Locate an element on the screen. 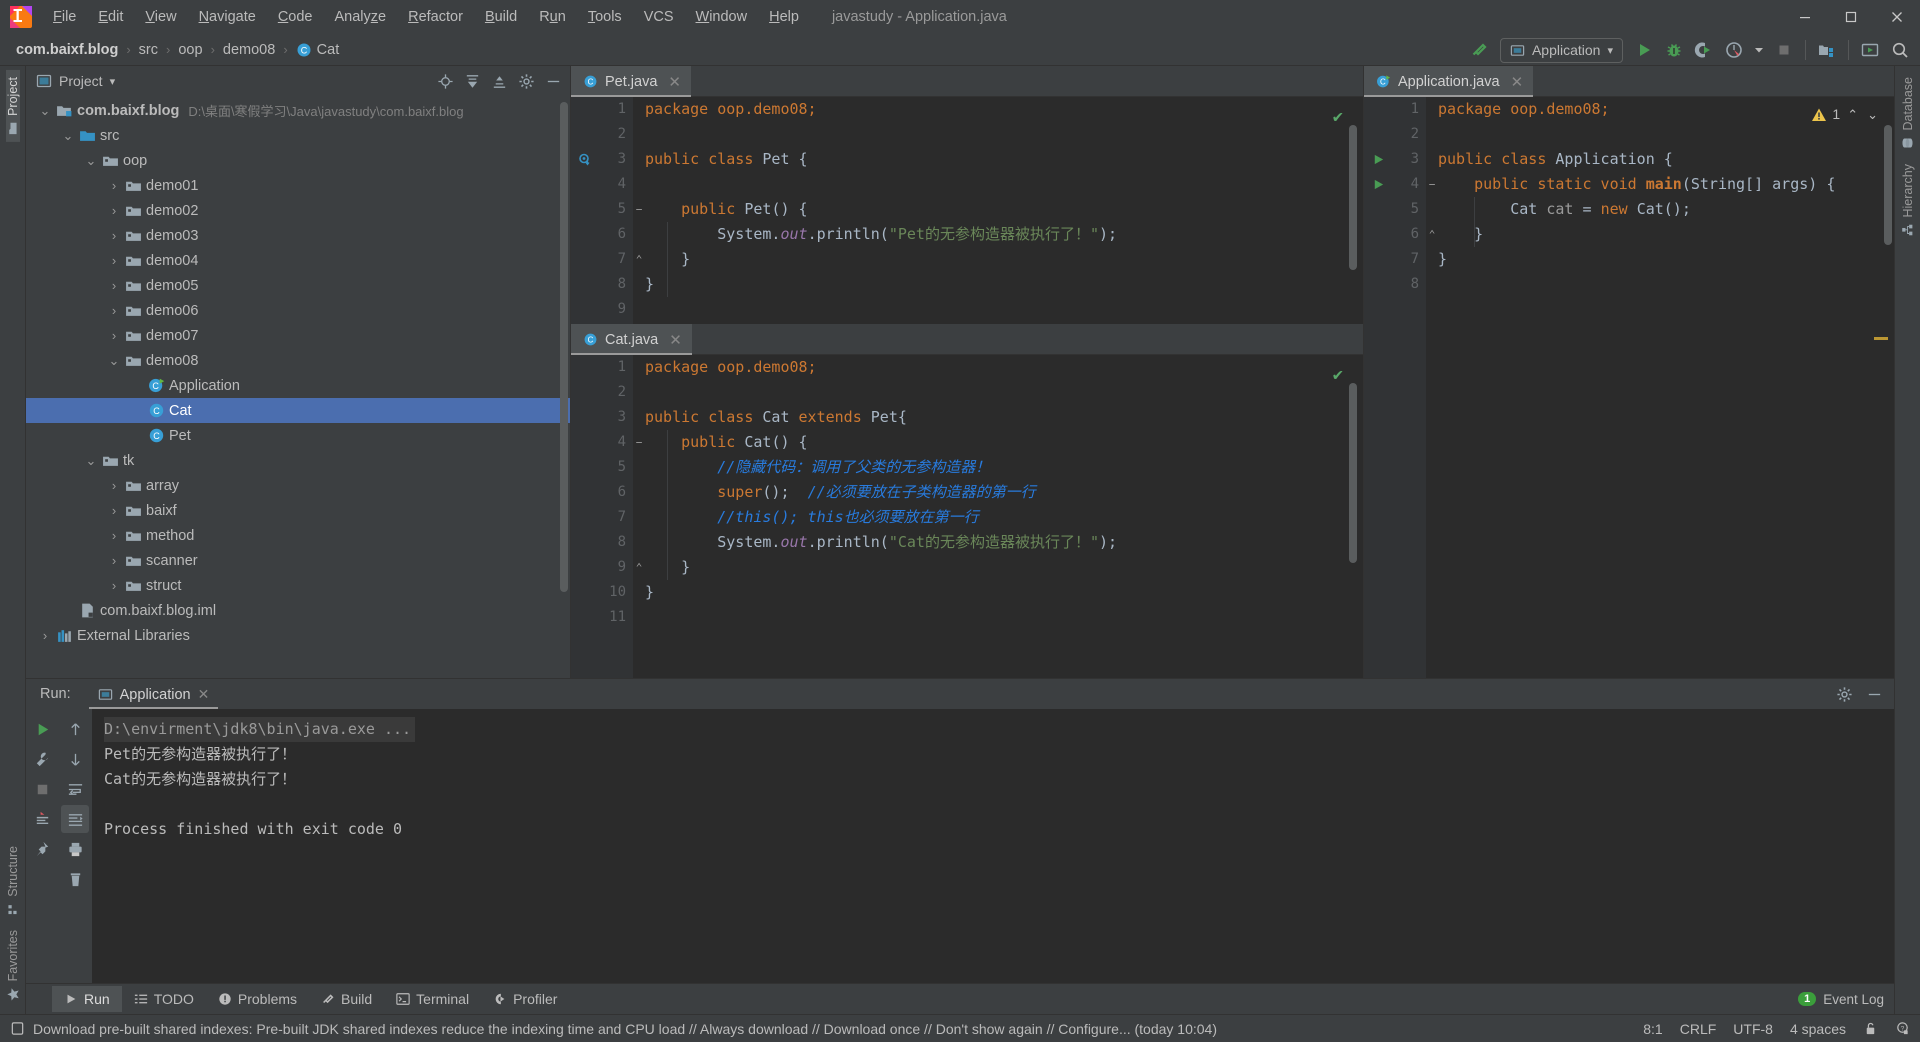 This screenshot has width=1920, height=1042. bottom-tab-run: Run is located at coordinates (87, 999).